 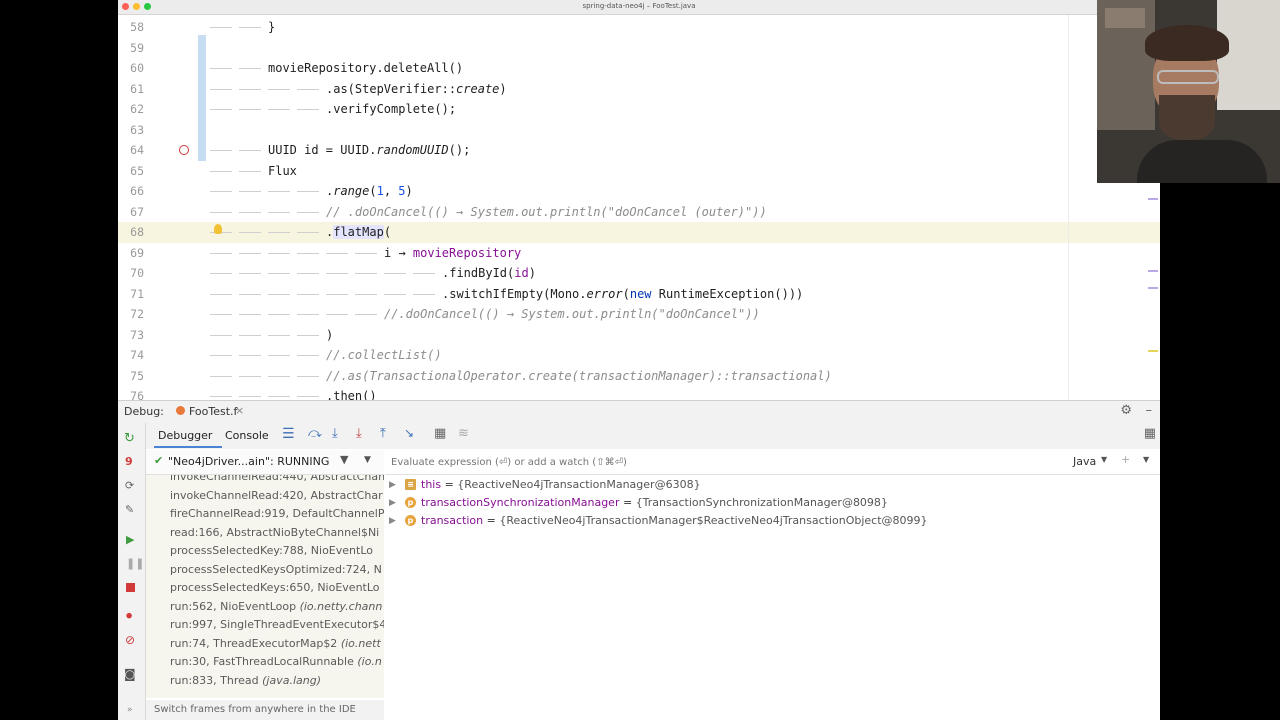 I want to click on code-line: 65 Flux, so click(x=639, y=171).